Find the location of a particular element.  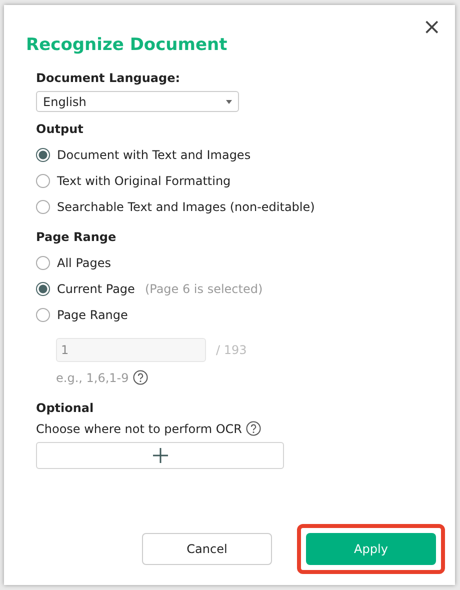

caret-icon is located at coordinates (229, 102).